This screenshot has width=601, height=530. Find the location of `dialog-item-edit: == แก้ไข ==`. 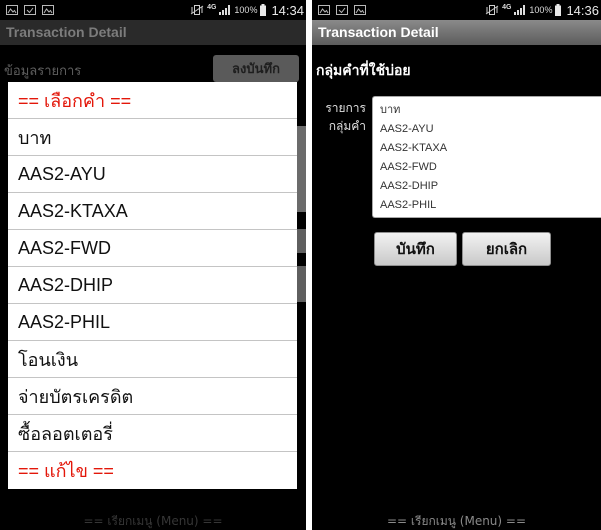

dialog-item-edit: == แก้ไข == is located at coordinates (152, 470).